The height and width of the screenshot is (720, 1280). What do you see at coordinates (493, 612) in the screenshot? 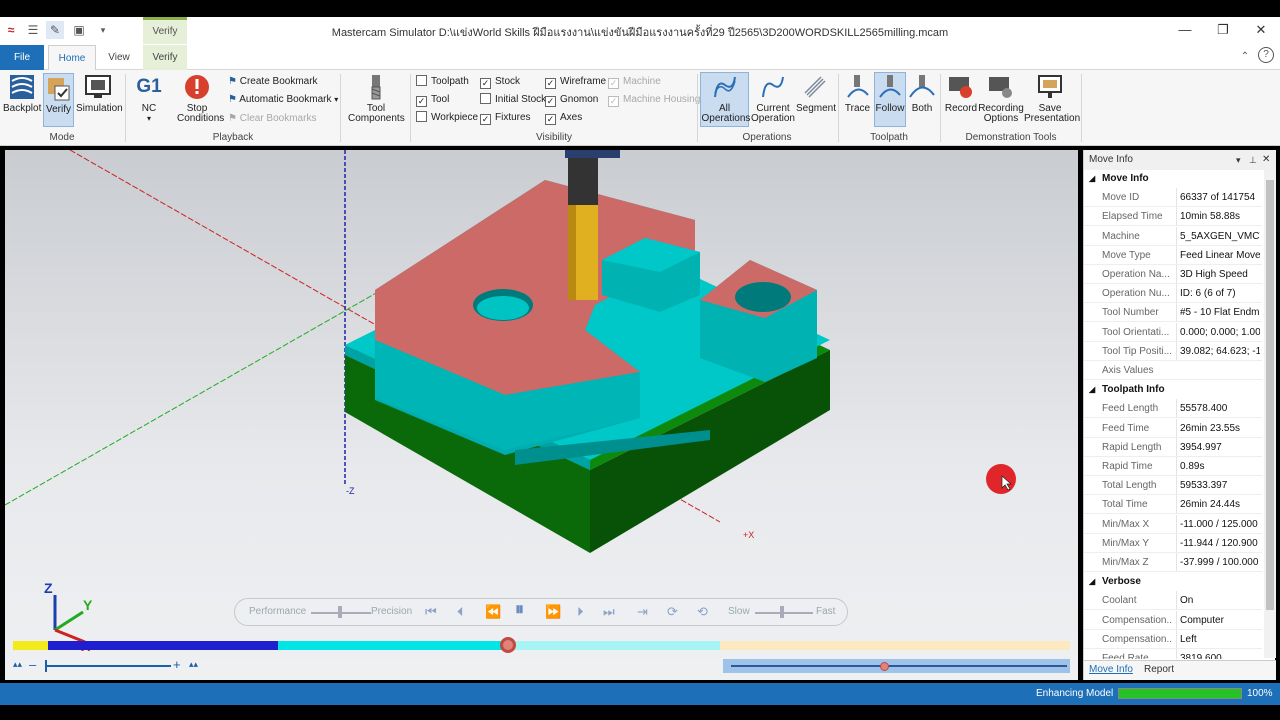
I see `rewind-icon: ⏪` at bounding box center [493, 612].